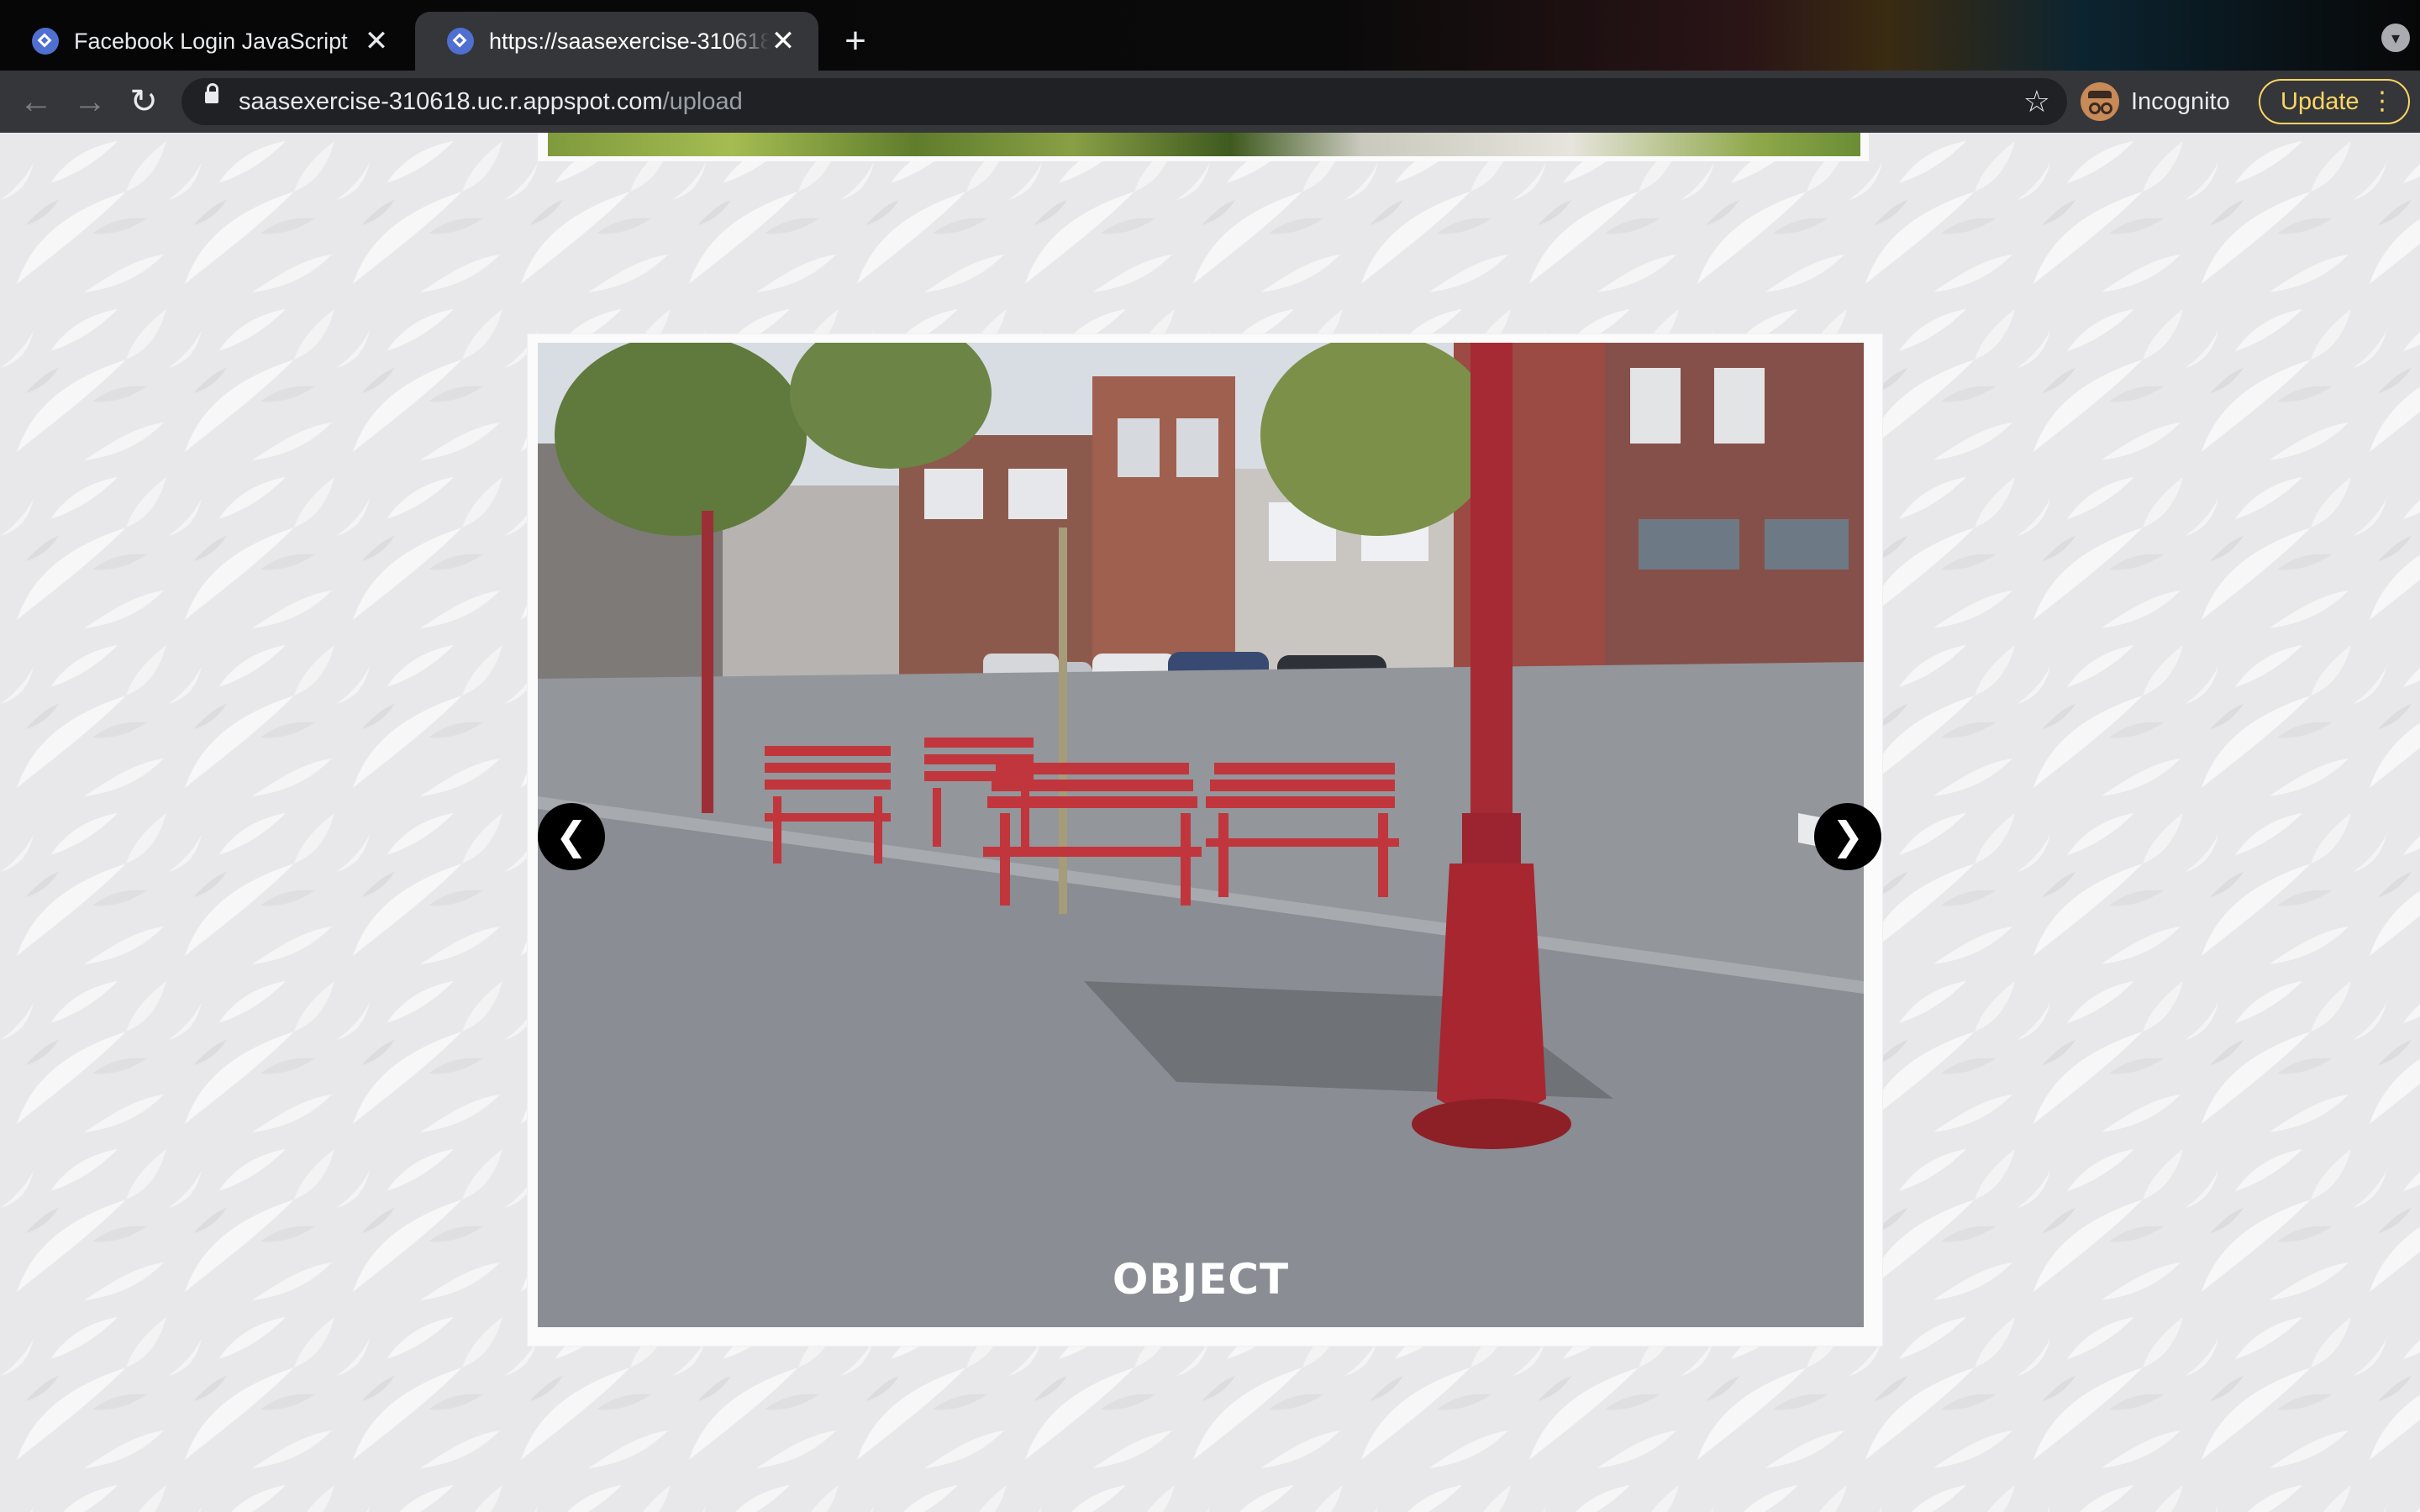 The width and height of the screenshot is (2420, 1512). I want to click on previous-slide-image, so click(1204, 146).